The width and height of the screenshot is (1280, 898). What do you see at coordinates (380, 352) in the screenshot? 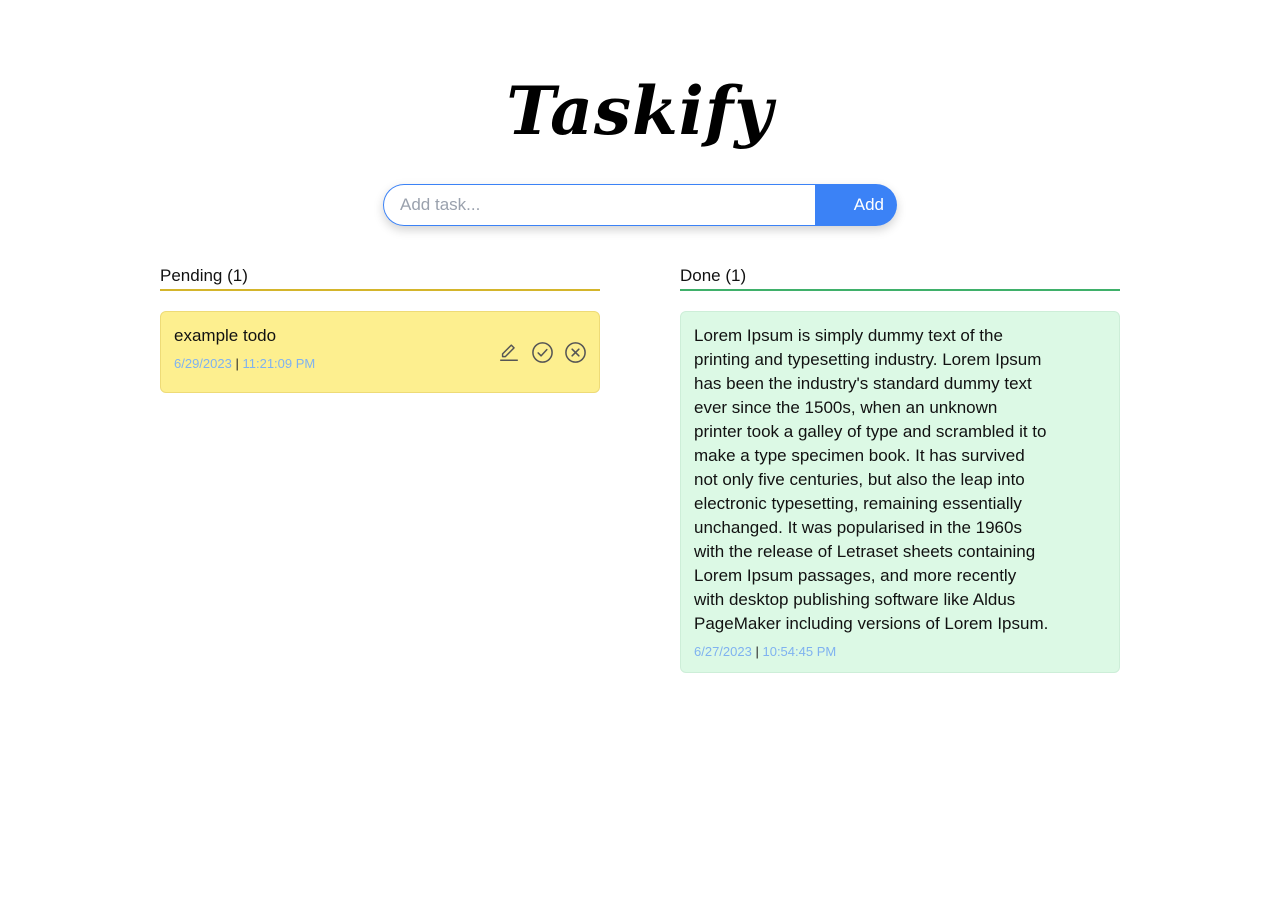
I see `task-card: example todo 6/29/2023 | 11:21:09 PM` at bounding box center [380, 352].